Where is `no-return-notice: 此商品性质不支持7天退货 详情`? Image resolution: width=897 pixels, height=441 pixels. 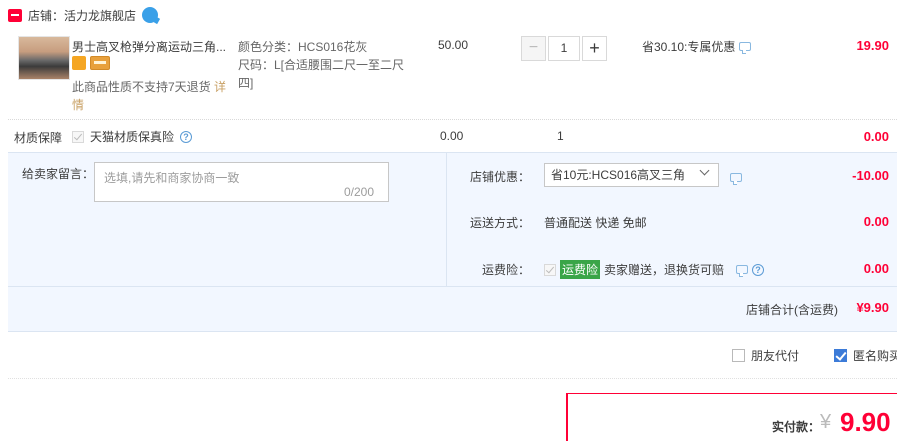 no-return-notice: 此商品性质不支持7天退货 详情 is located at coordinates (152, 96).